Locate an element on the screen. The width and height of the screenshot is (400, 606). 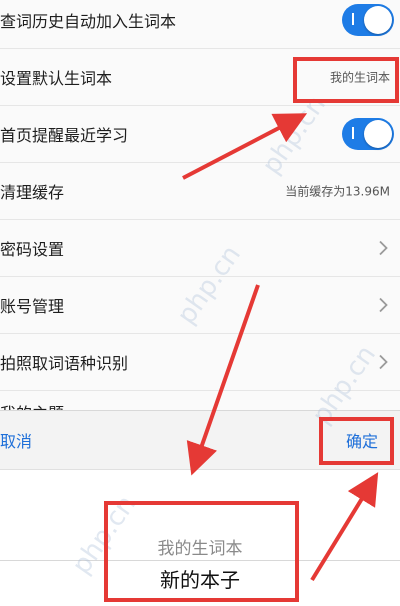
settings-row-label: 账号管理 is located at coordinates (32, 306).